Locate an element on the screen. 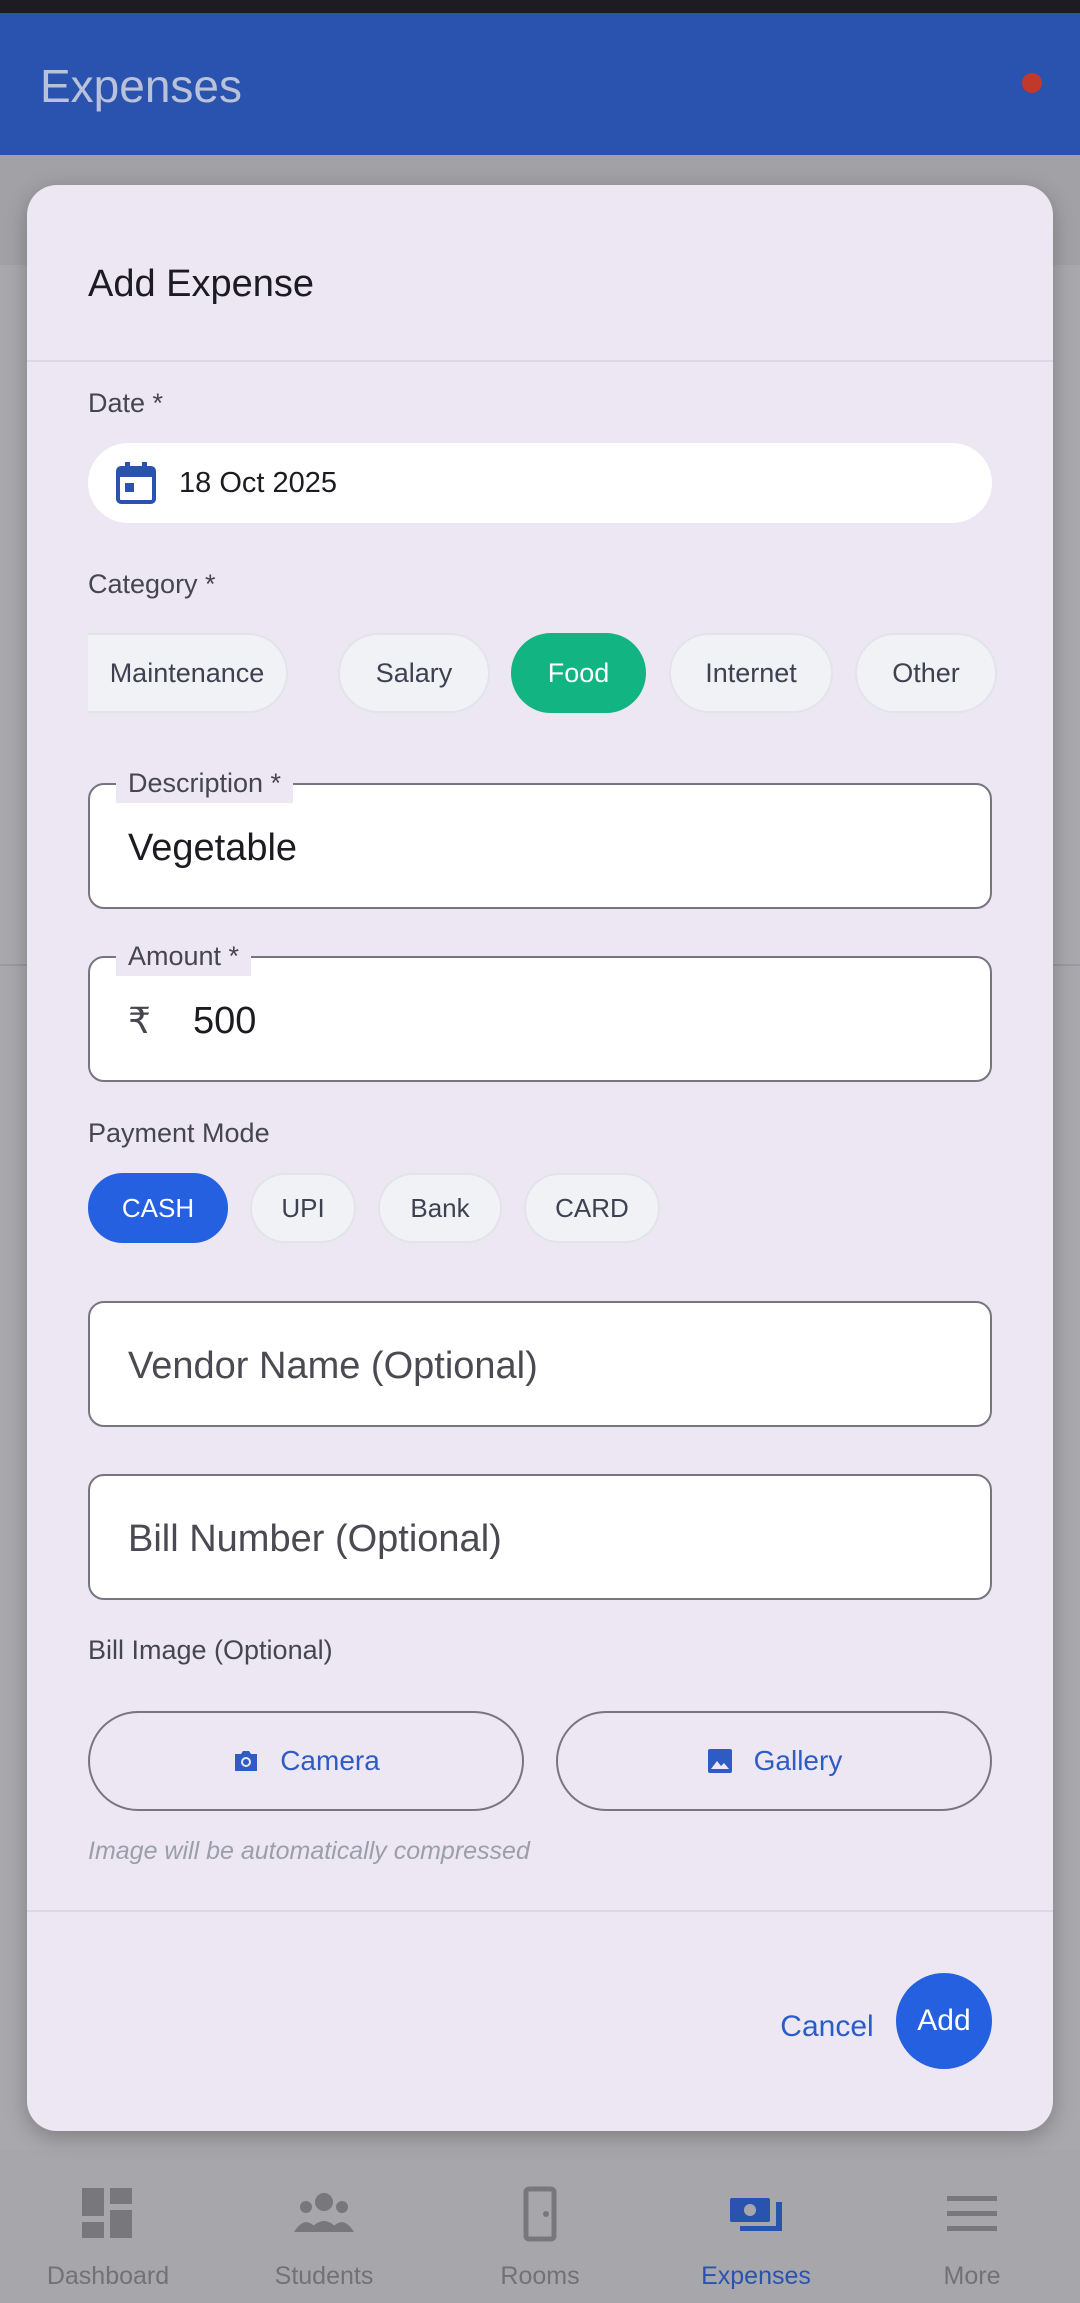 The width and height of the screenshot is (1080, 2303). chip-salary: Salary is located at coordinates (414, 673).